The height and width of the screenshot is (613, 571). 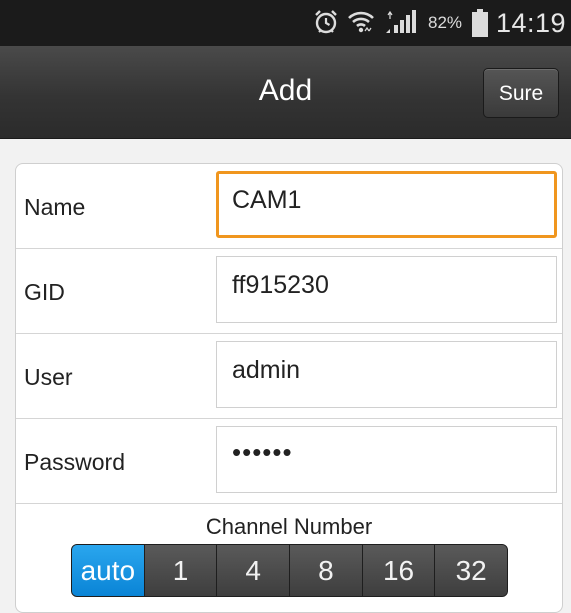 I want to click on name-row: Name CAM1, so click(x=289, y=206).